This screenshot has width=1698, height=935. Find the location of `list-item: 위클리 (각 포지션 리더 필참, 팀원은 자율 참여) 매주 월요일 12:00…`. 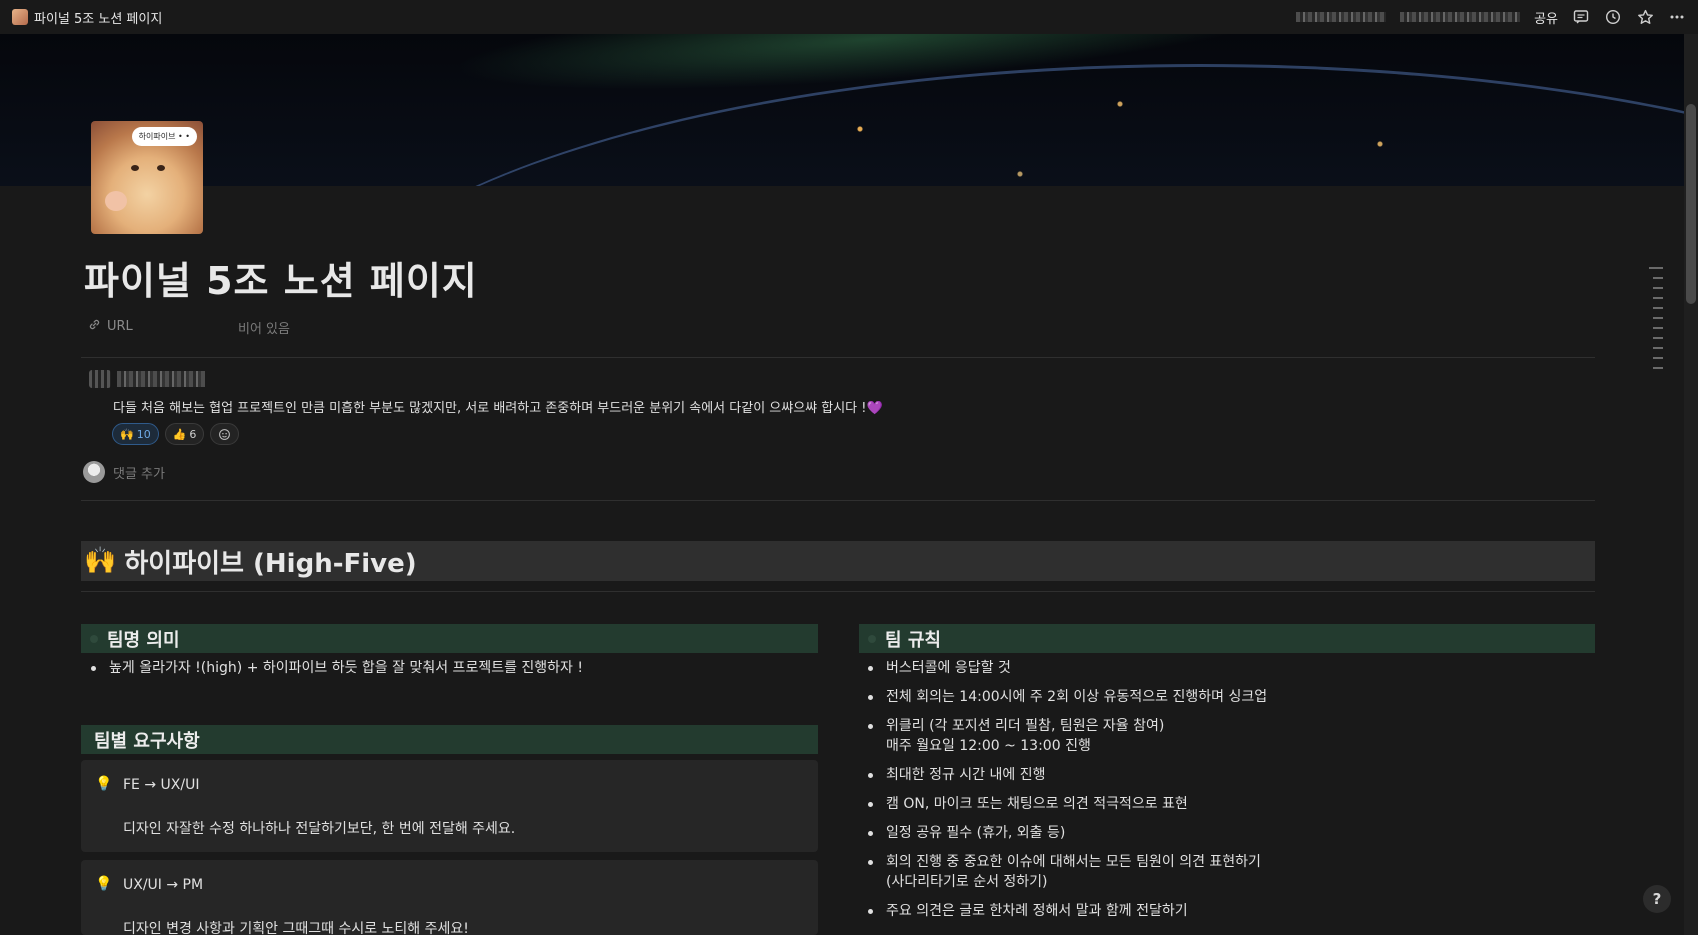

list-item: 위클리 (각 포지션 리더 필참, 팀원은 자율 참여) 매주 월요일 12:00… is located at coordinates (1227, 736).